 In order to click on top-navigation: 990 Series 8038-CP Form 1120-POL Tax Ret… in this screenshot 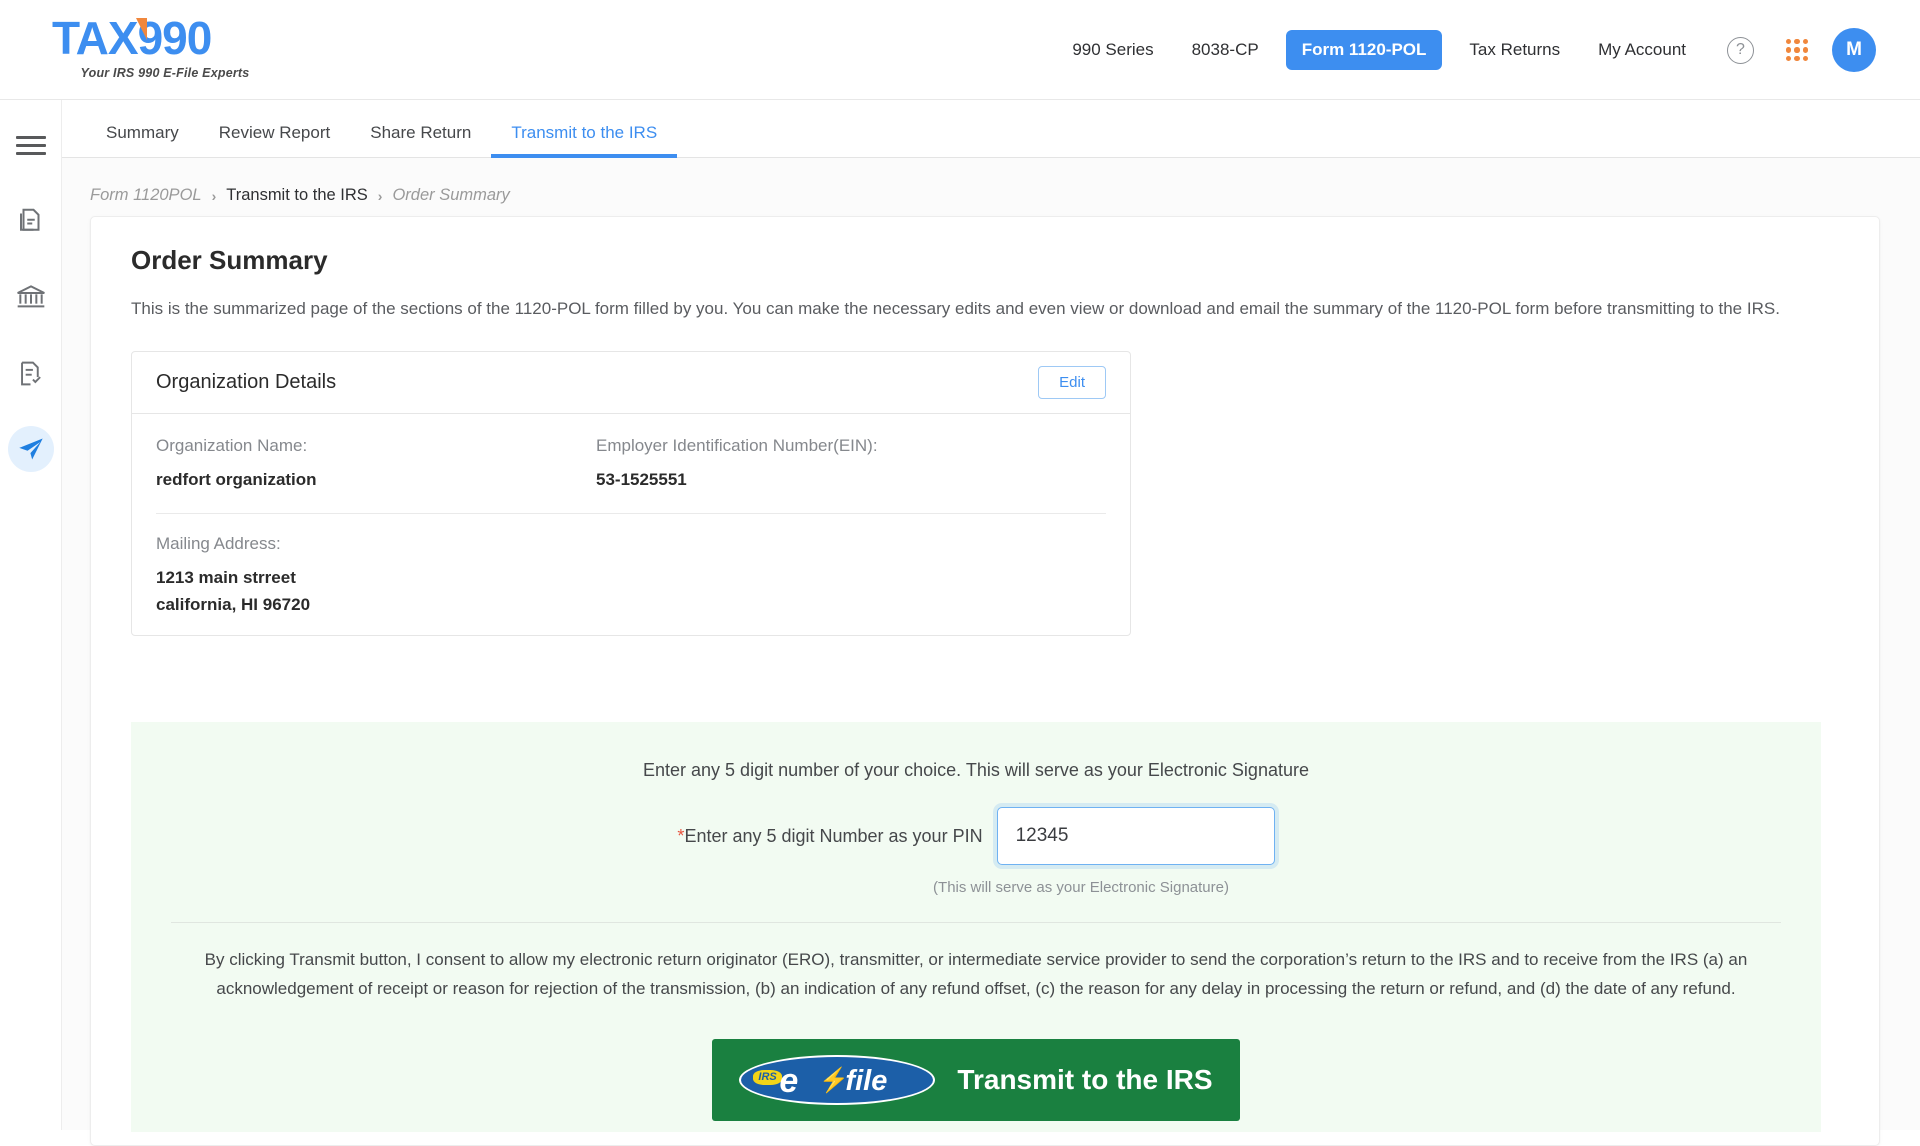, I will do `click(1471, 50)`.